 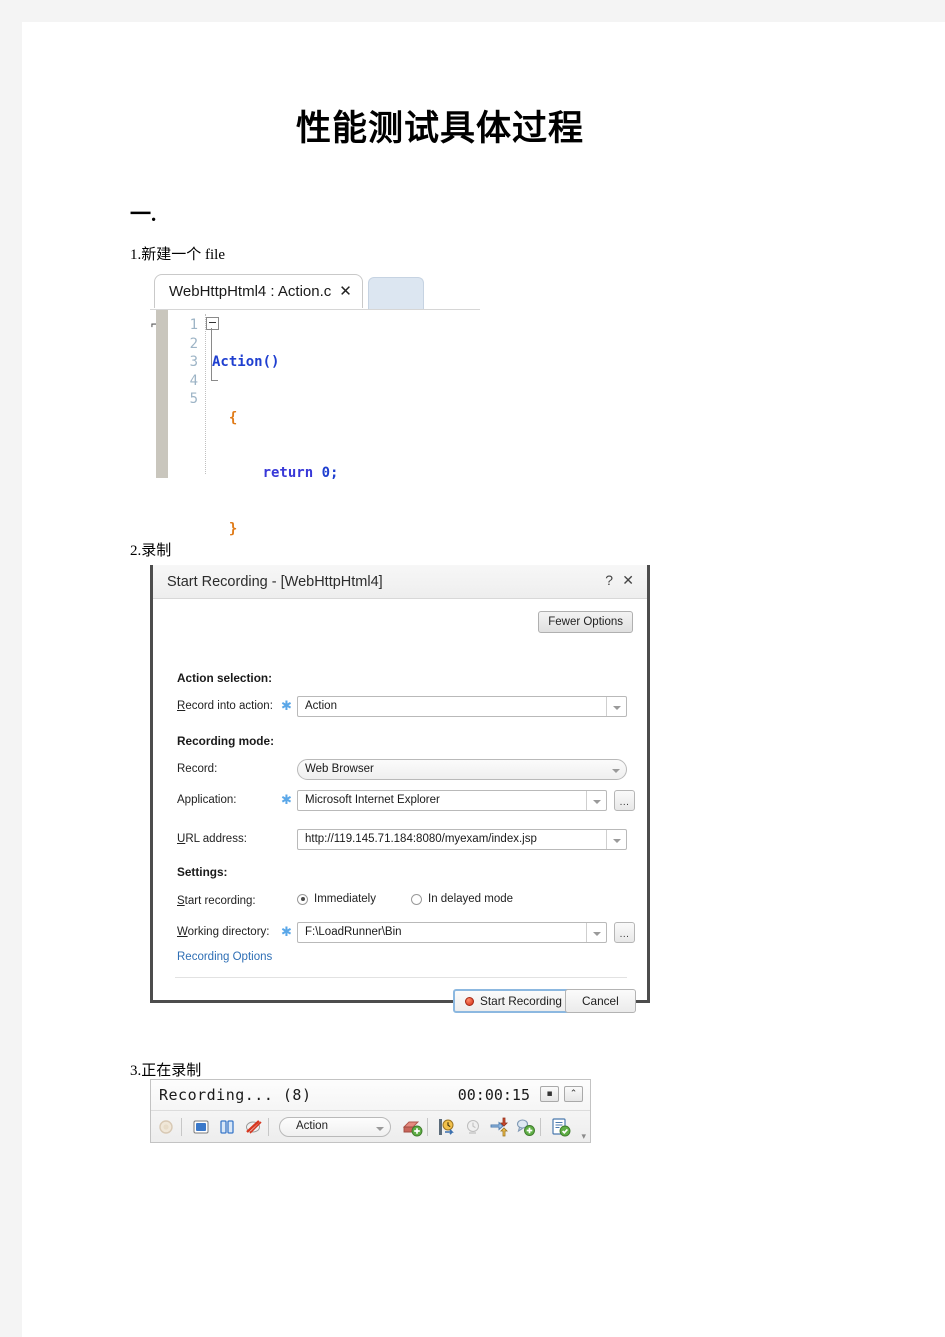 What do you see at coordinates (177, 255) in the screenshot?
I see `step-1-label: 1.新建一个 file` at bounding box center [177, 255].